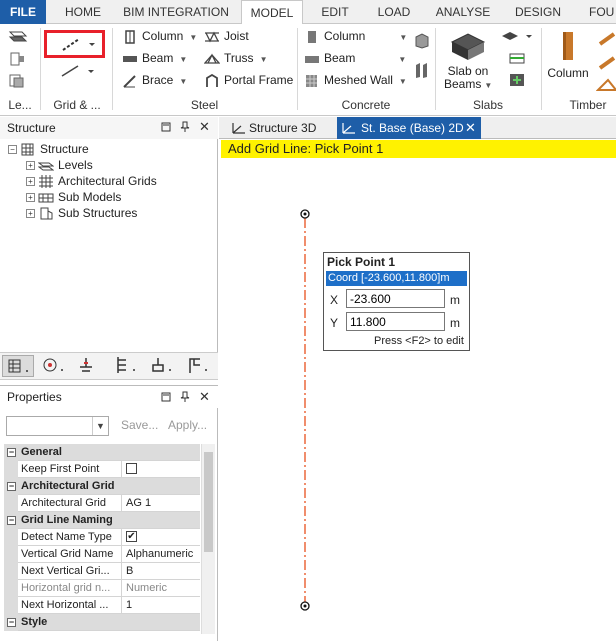 The height and width of the screenshot is (642, 616). I want to click on meshed-wall-button: Meshed Wall ▼, so click(355, 80).